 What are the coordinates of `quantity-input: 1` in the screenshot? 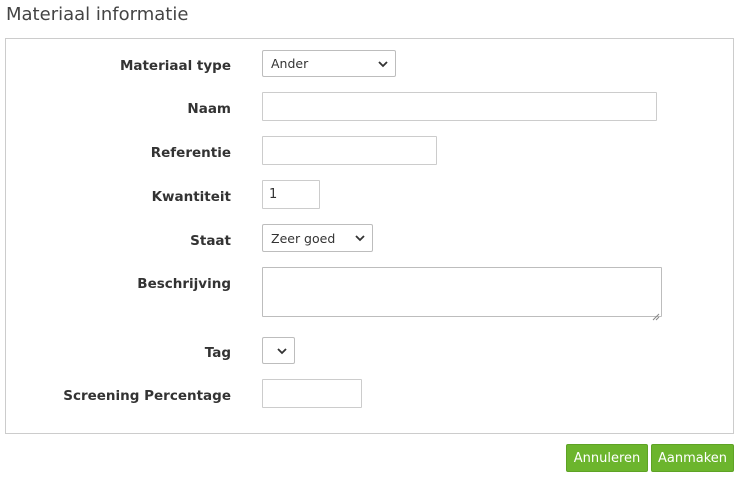 It's located at (291, 194).